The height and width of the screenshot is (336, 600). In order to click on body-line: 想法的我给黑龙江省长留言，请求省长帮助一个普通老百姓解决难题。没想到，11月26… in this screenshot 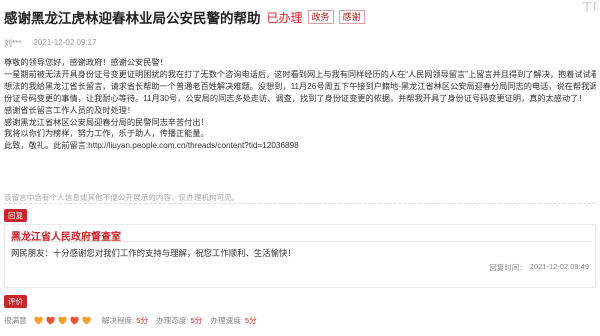, I will do `click(300, 86)`.